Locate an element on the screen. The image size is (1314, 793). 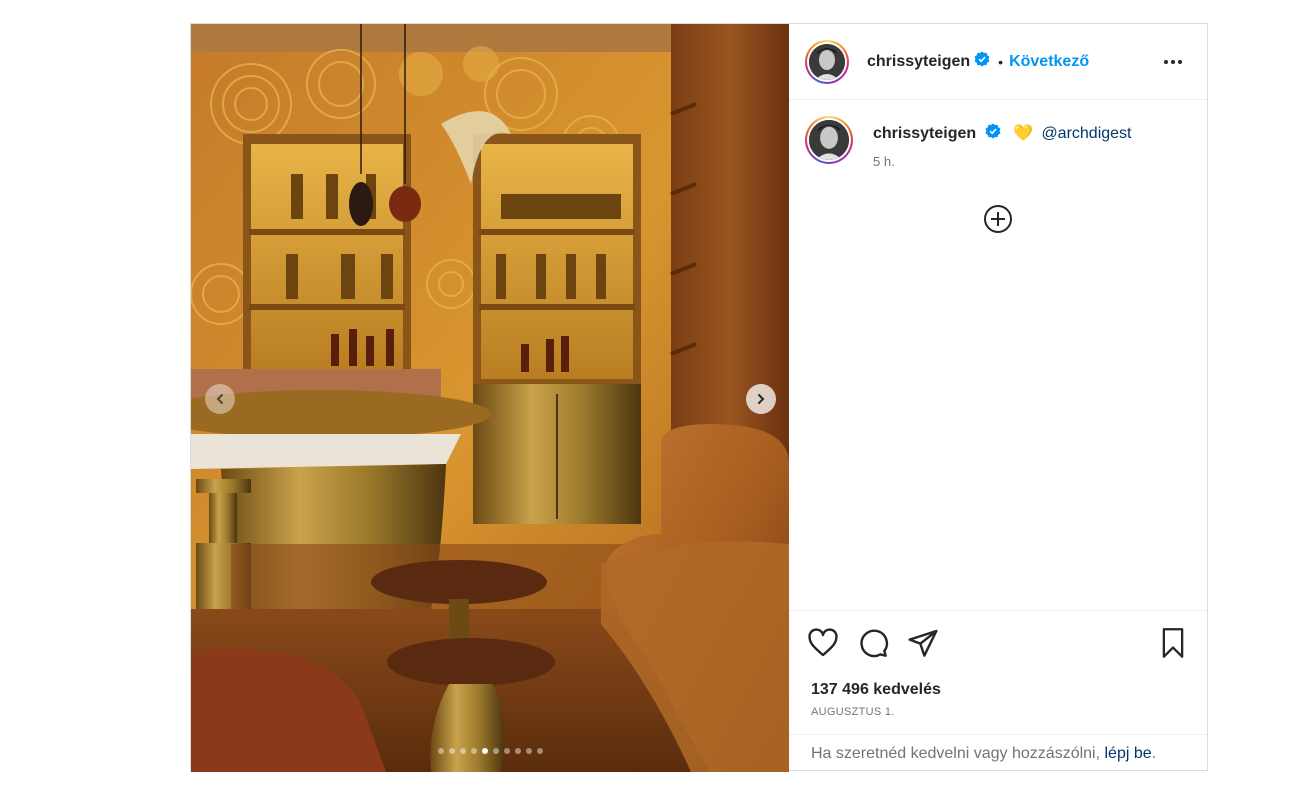
post-header: chrissyteigen • Következő is located at coordinates (998, 62).